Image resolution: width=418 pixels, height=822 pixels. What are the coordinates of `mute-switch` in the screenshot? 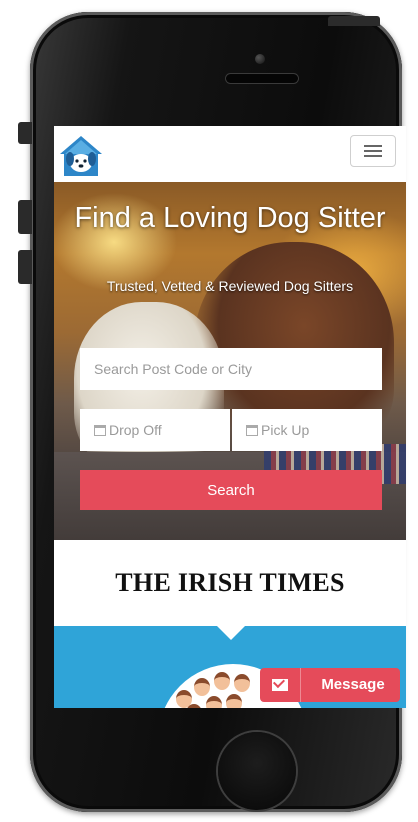 It's located at (25, 133).